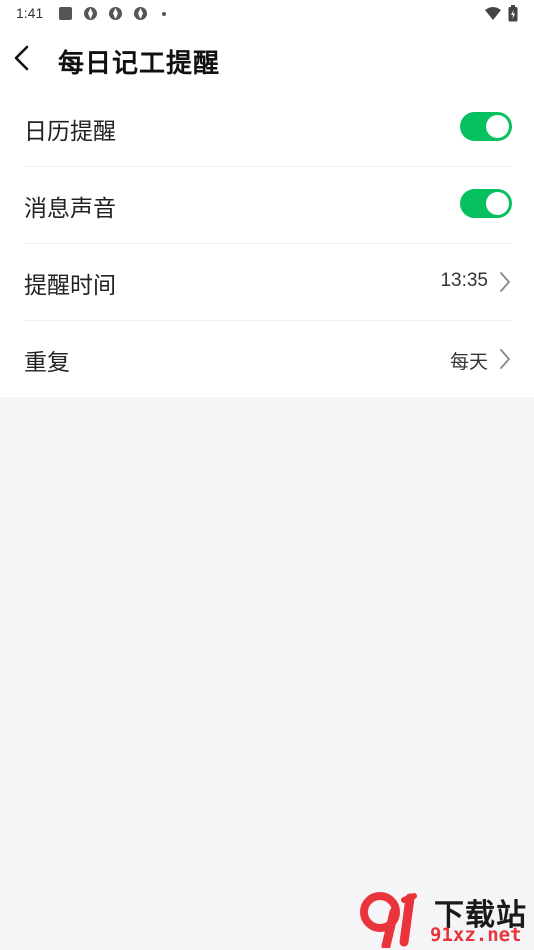 The width and height of the screenshot is (534, 950). What do you see at coordinates (70, 286) in the screenshot?
I see `reminder-time-label: 提醒时间` at bounding box center [70, 286].